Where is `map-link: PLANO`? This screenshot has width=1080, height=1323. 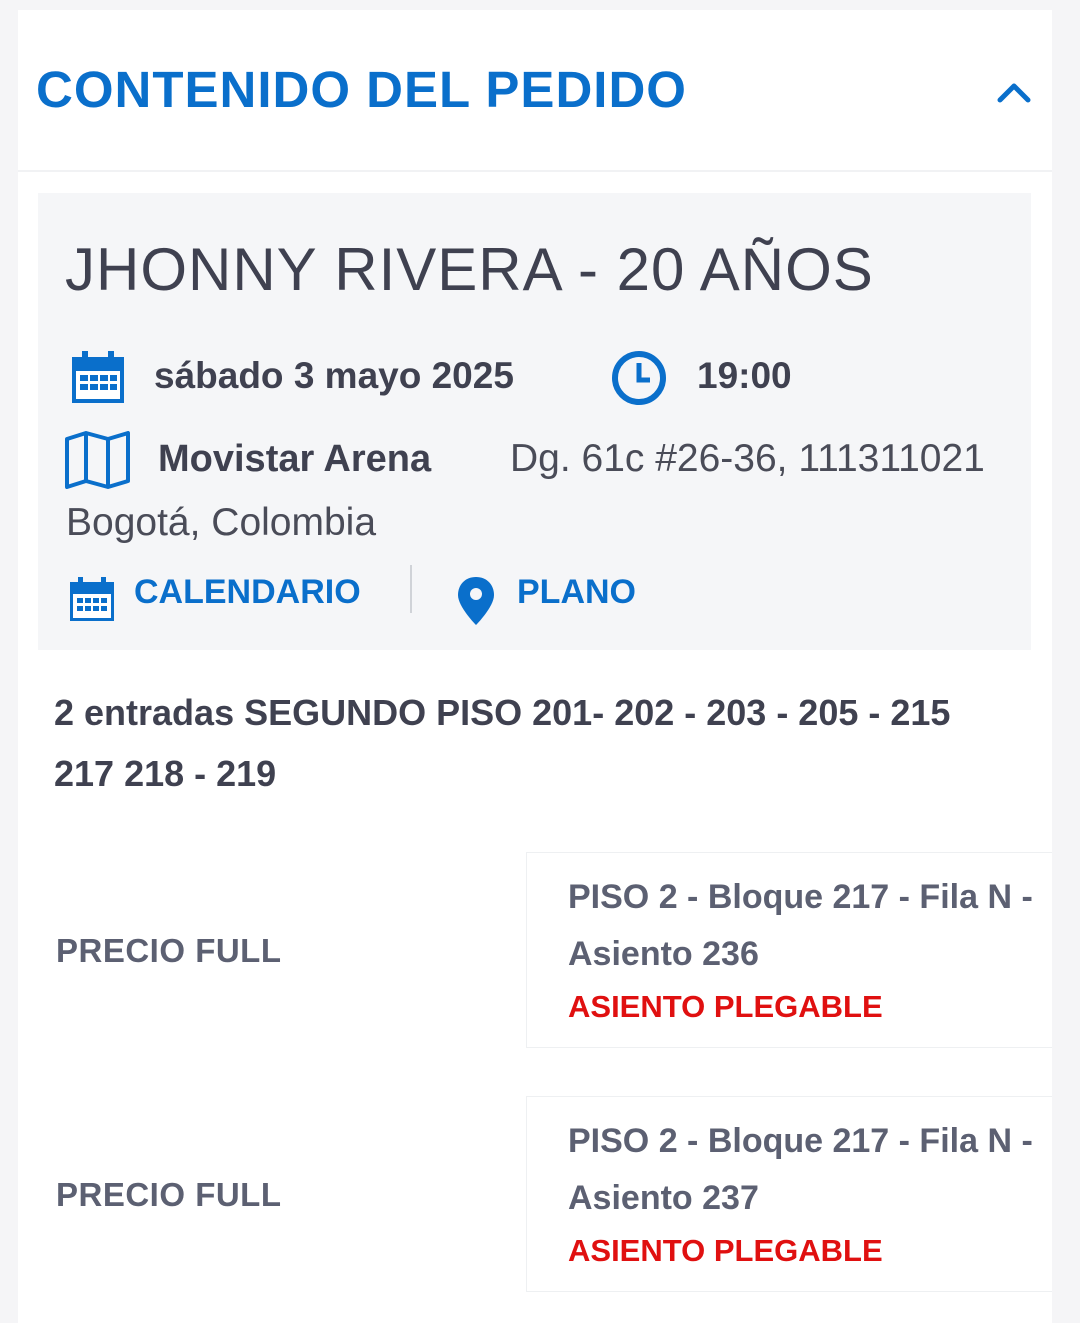
map-link: PLANO is located at coordinates (576, 592).